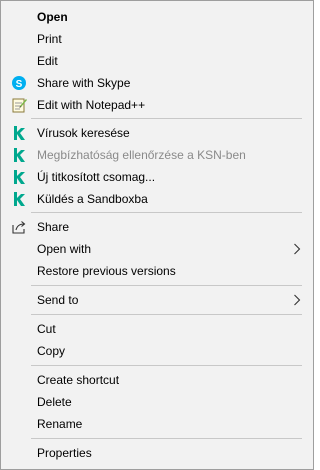  I want to click on menu-item-send-to-sandbox: Küldés a Sandboxba, so click(157, 199).